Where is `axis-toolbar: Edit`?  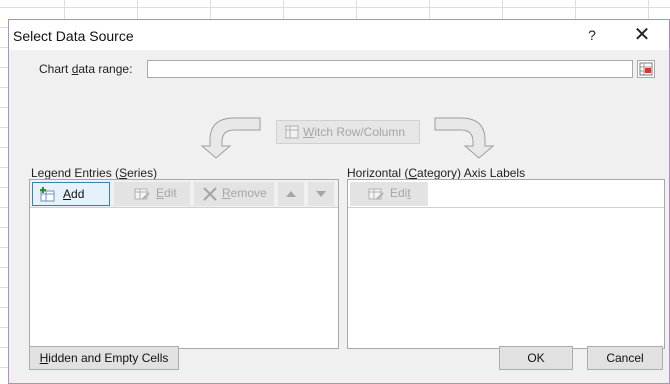
axis-toolbar: Edit is located at coordinates (506, 194).